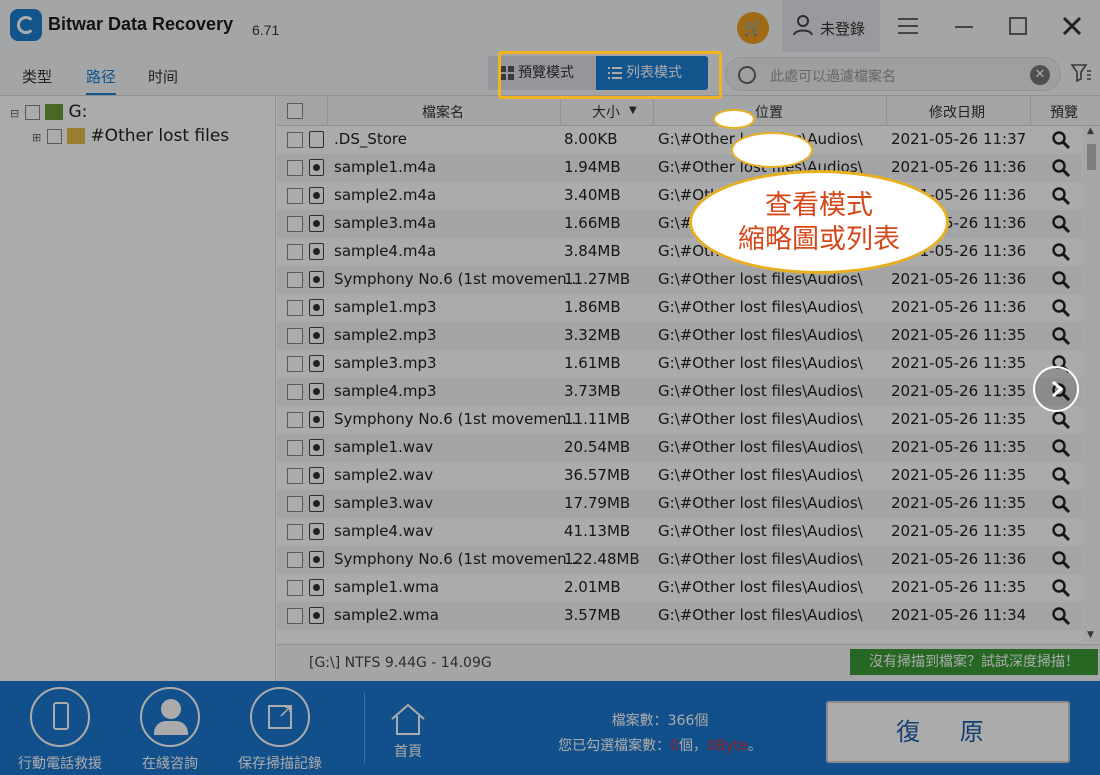 The image size is (1100, 775). I want to click on home-button: 首頁, so click(408, 731).